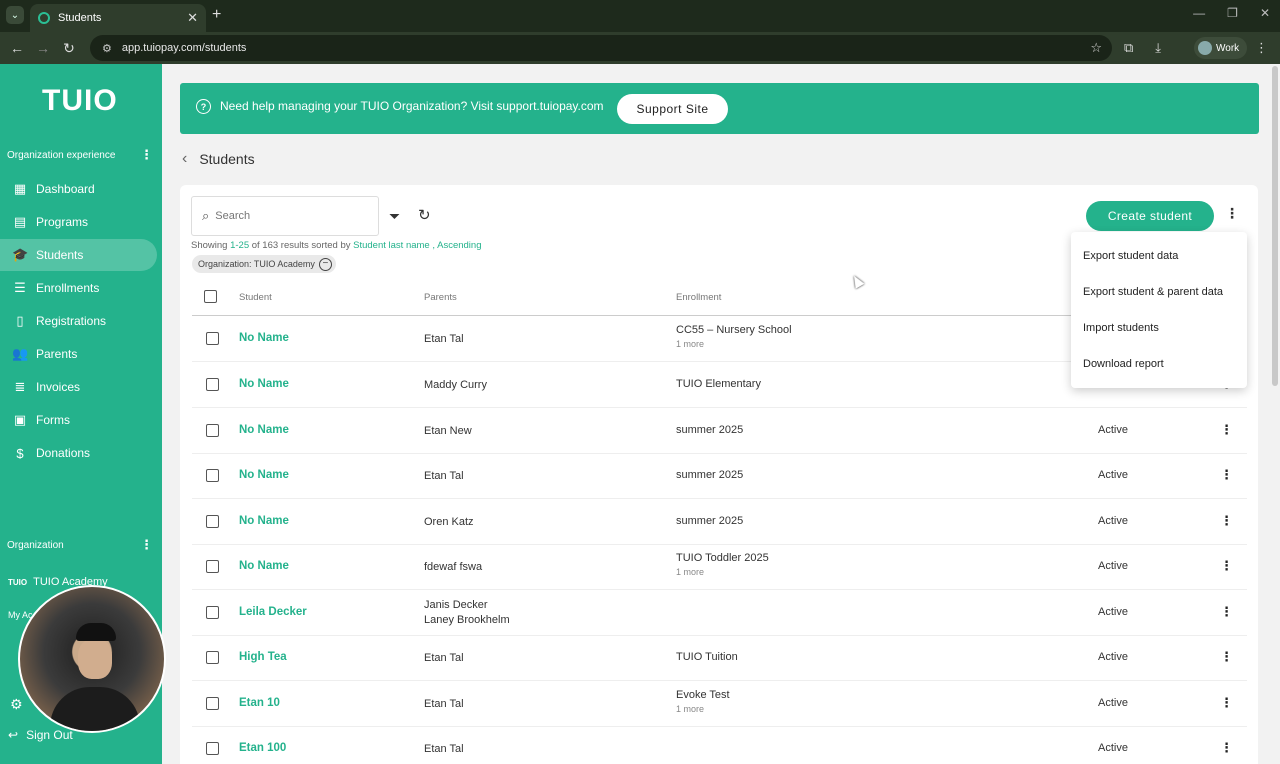 The width and height of the screenshot is (1280, 764). I want to click on search-box: ⌕, so click(285, 216).